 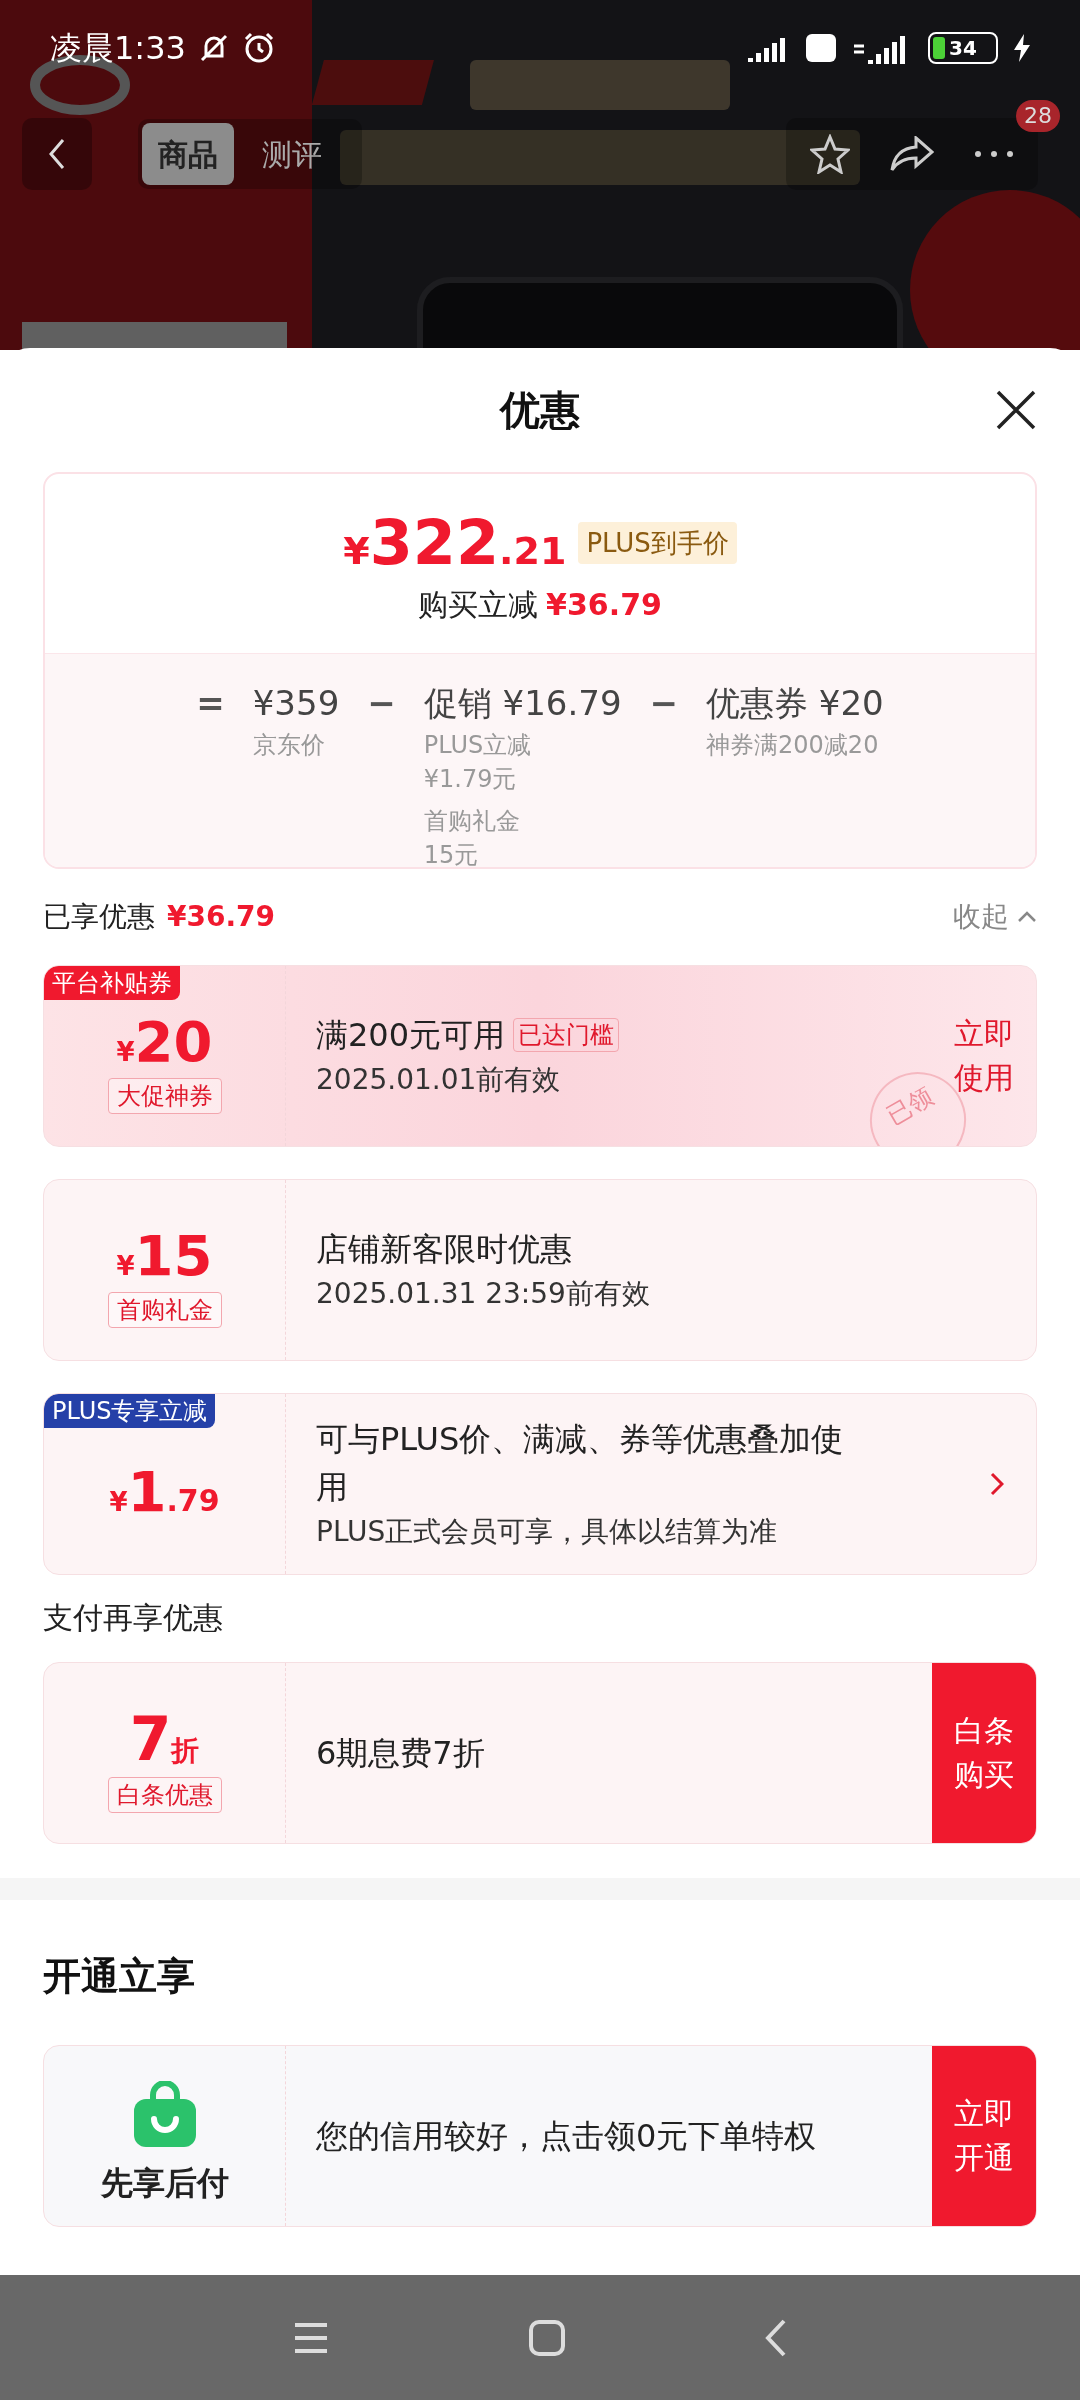 I want to click on shopping-bag-icon, so click(x=164, y=2114).